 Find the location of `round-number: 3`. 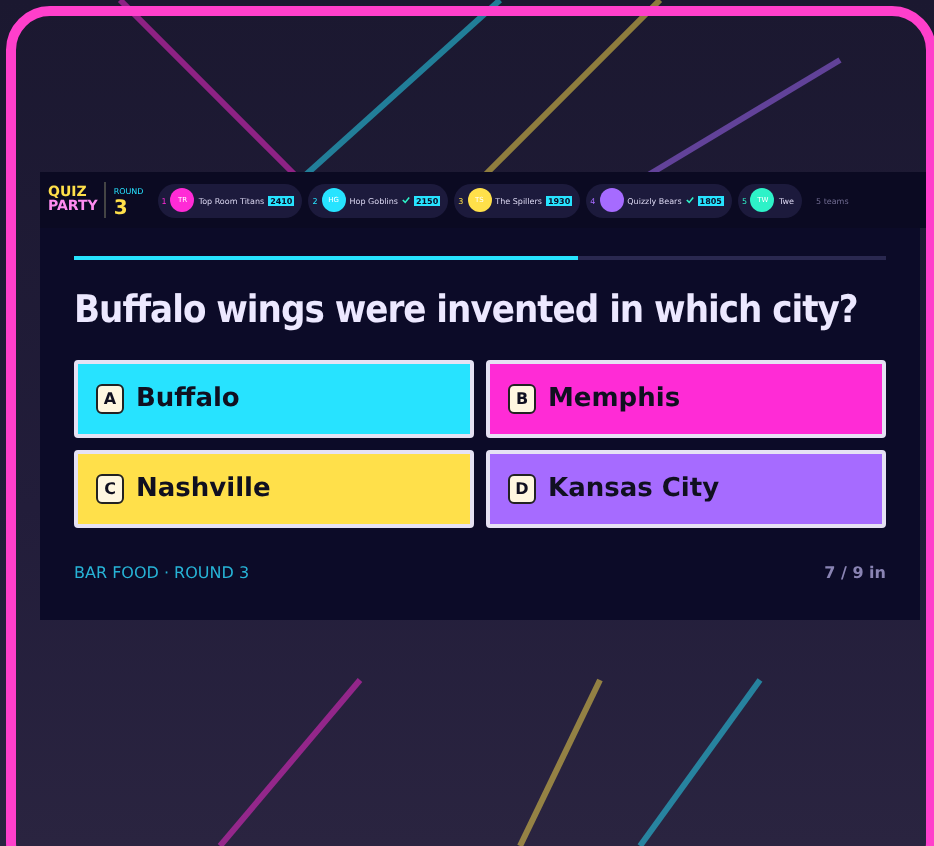

round-number: 3 is located at coordinates (121, 209).